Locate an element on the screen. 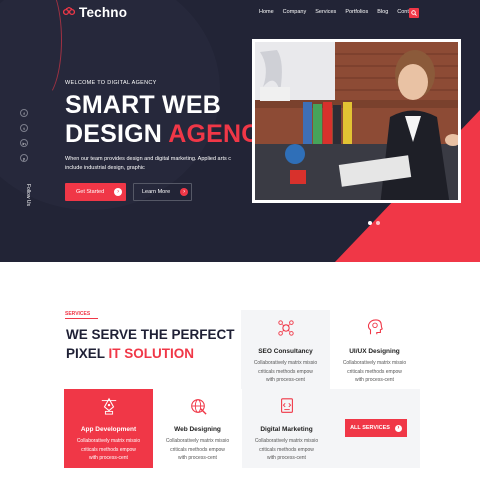 The width and height of the screenshot is (480, 500). linkedin-icon: in is located at coordinates (24, 143).